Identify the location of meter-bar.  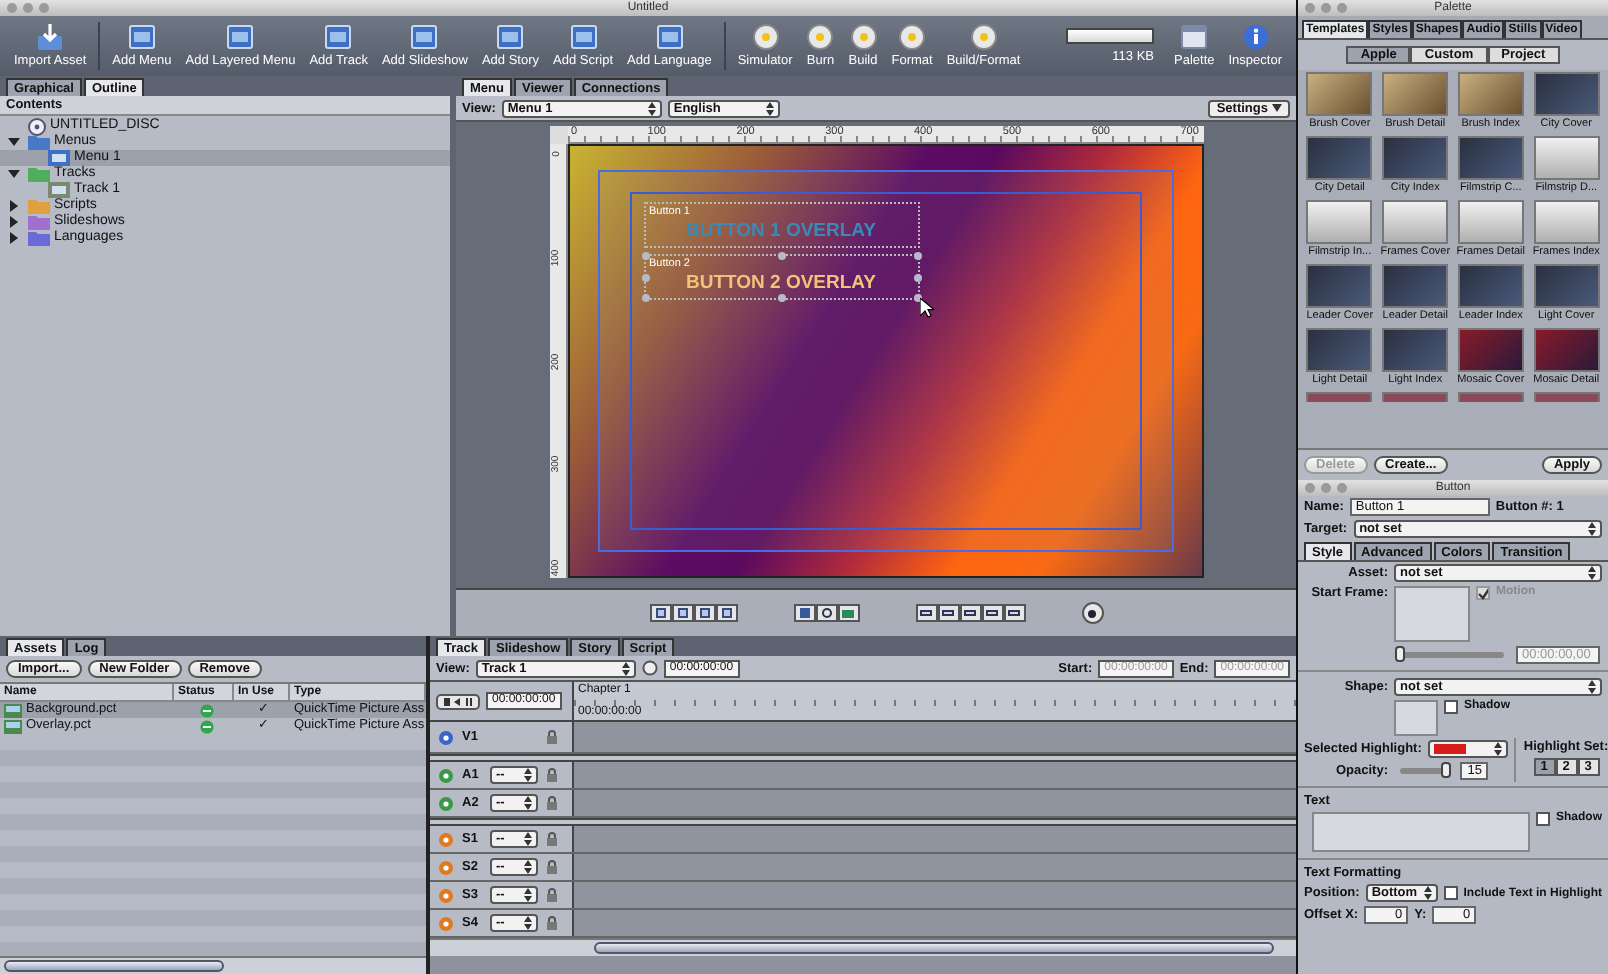
(1110, 36).